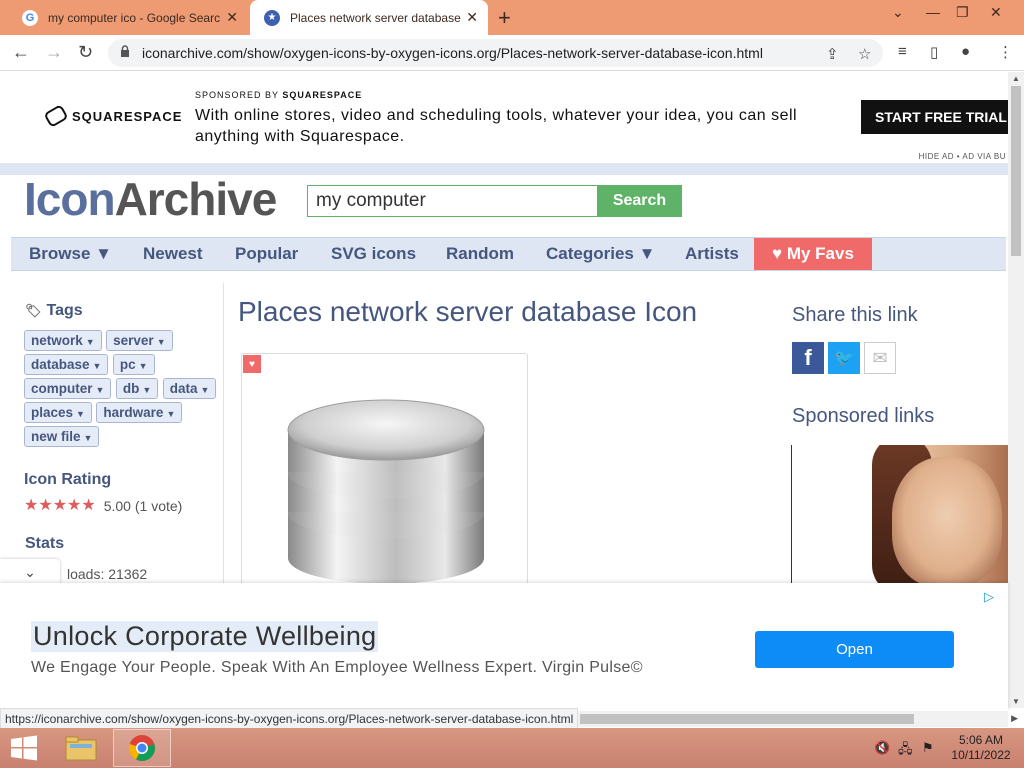 The height and width of the screenshot is (768, 1024). What do you see at coordinates (125, 51) in the screenshot?
I see `lock-icon` at bounding box center [125, 51].